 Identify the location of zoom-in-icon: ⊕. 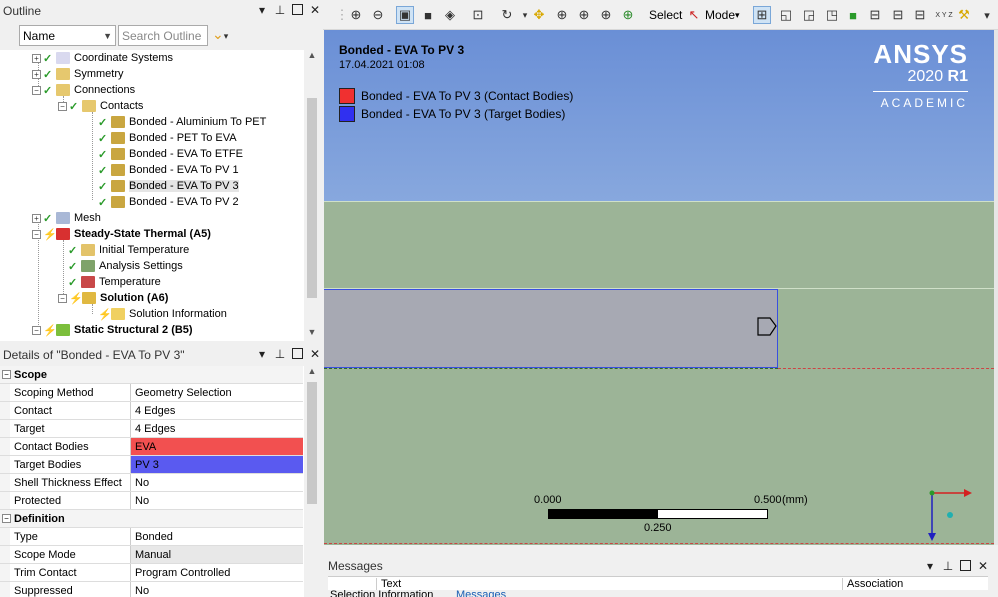
(356, 15).